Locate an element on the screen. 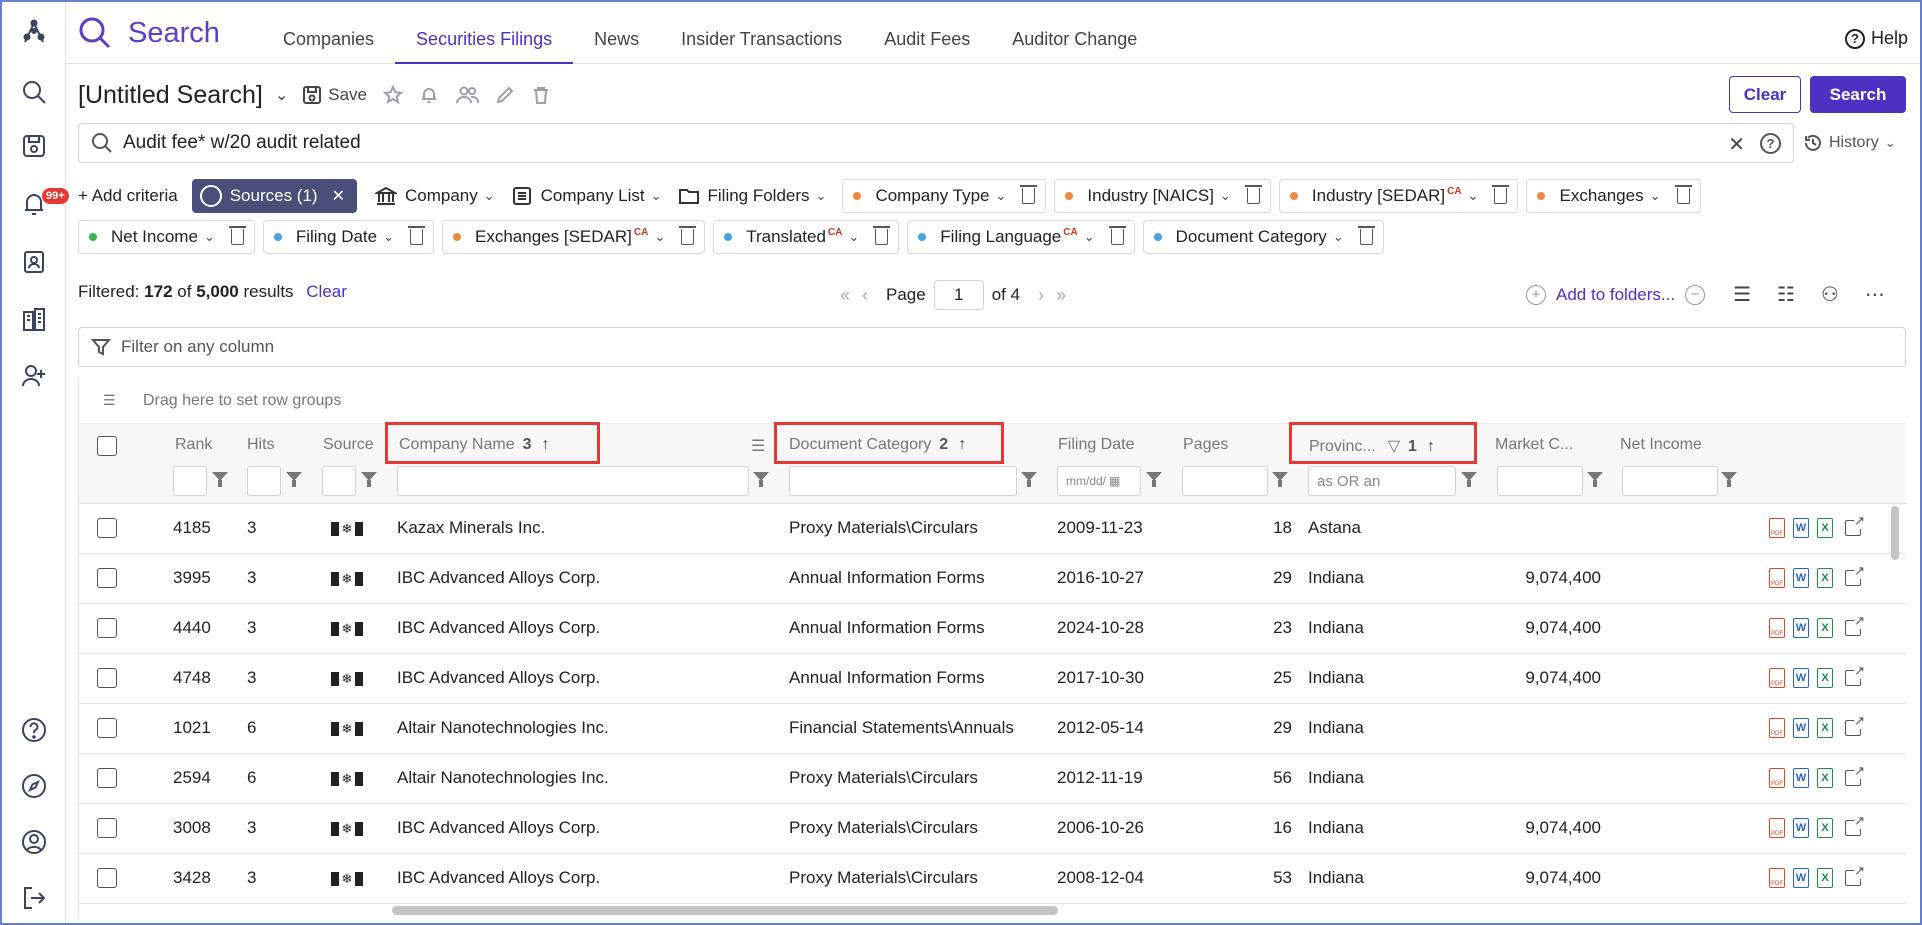 This screenshot has height=925, width=1922. col-rank: Rank is located at coordinates (193, 445).